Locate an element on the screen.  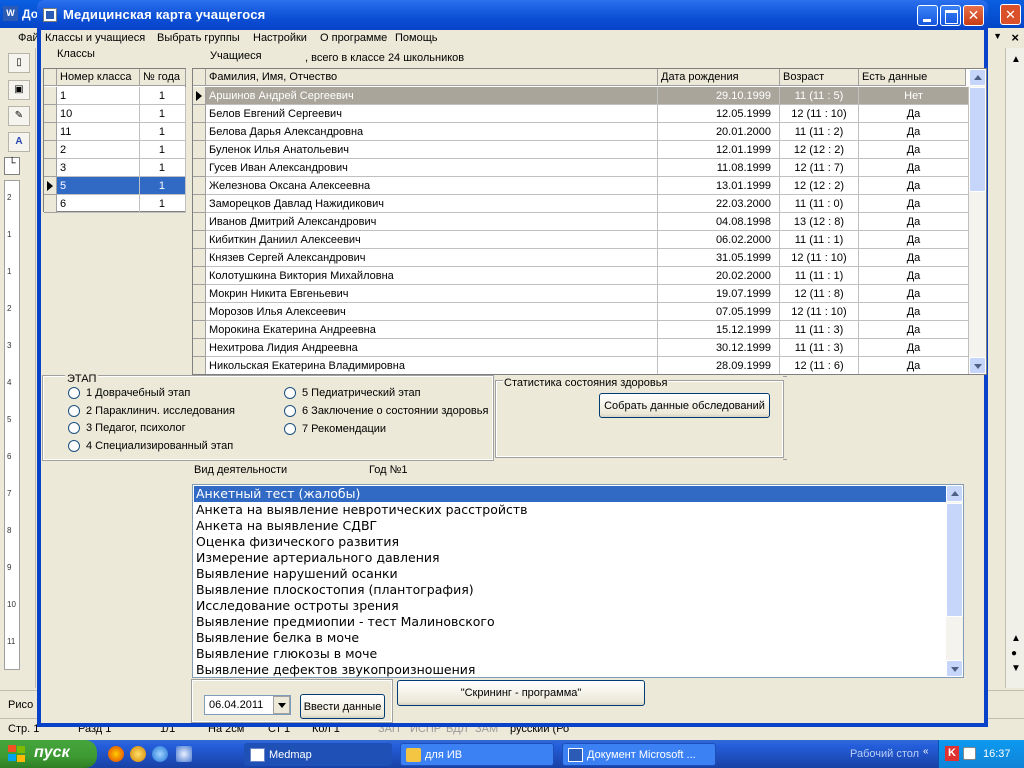
taskbar-item-medmap: Medmap is located at coordinates (318, 754).